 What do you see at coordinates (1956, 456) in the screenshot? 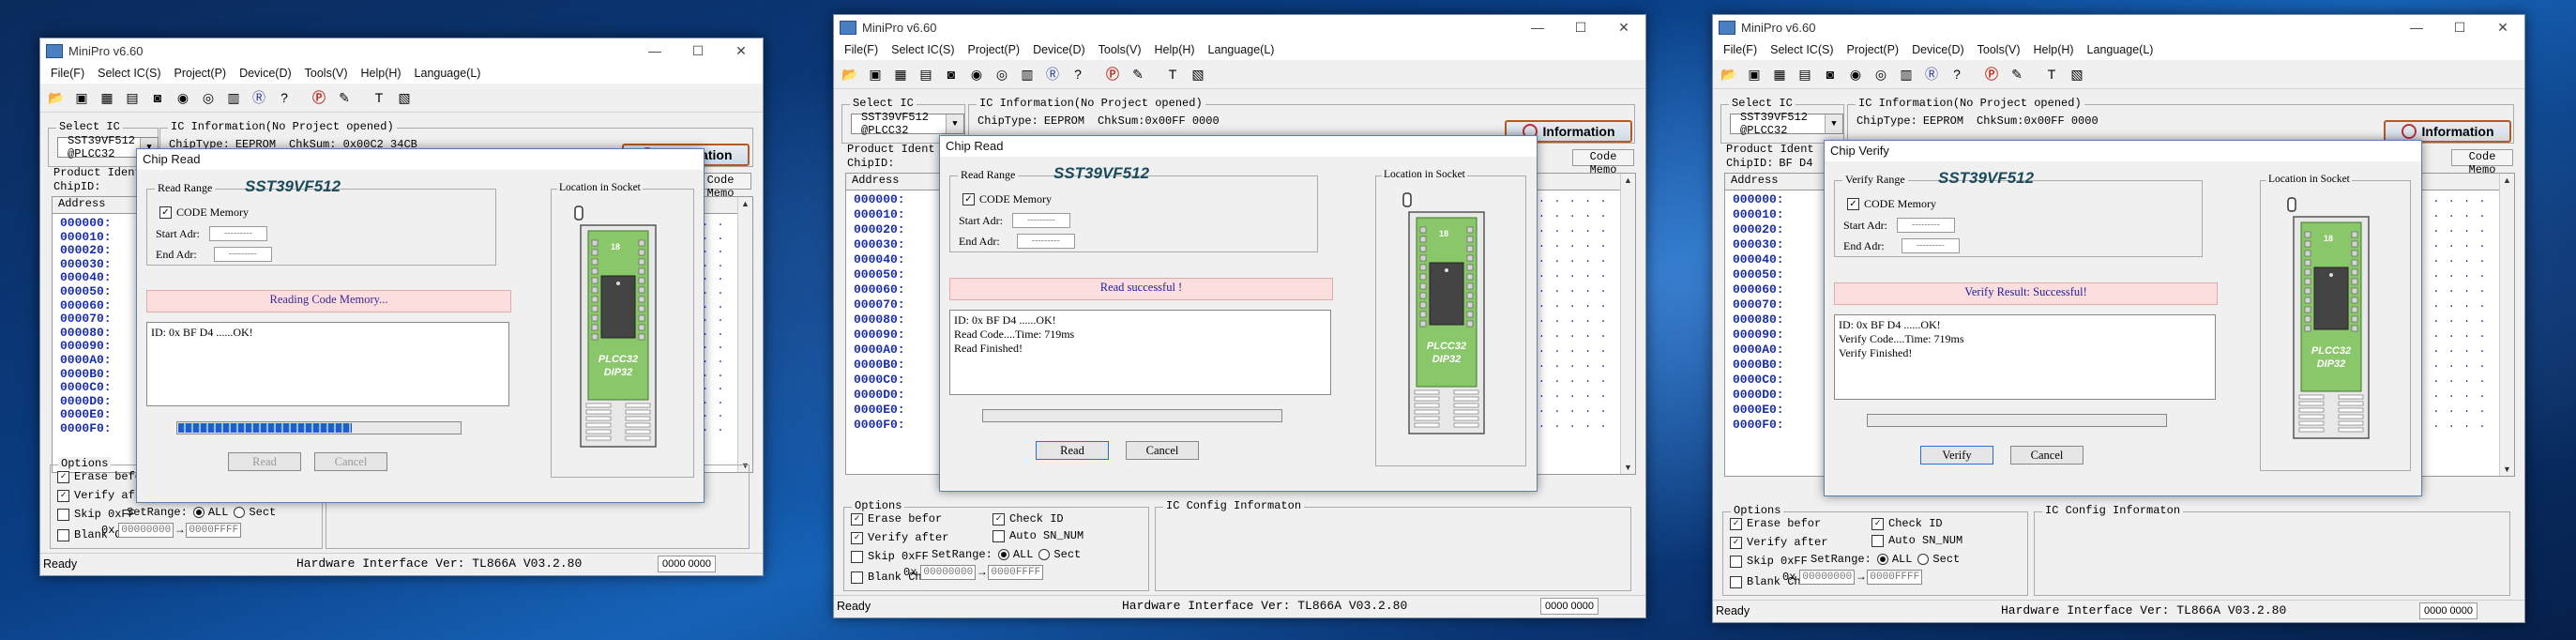
I see `primary-action-button: Verify` at bounding box center [1956, 456].